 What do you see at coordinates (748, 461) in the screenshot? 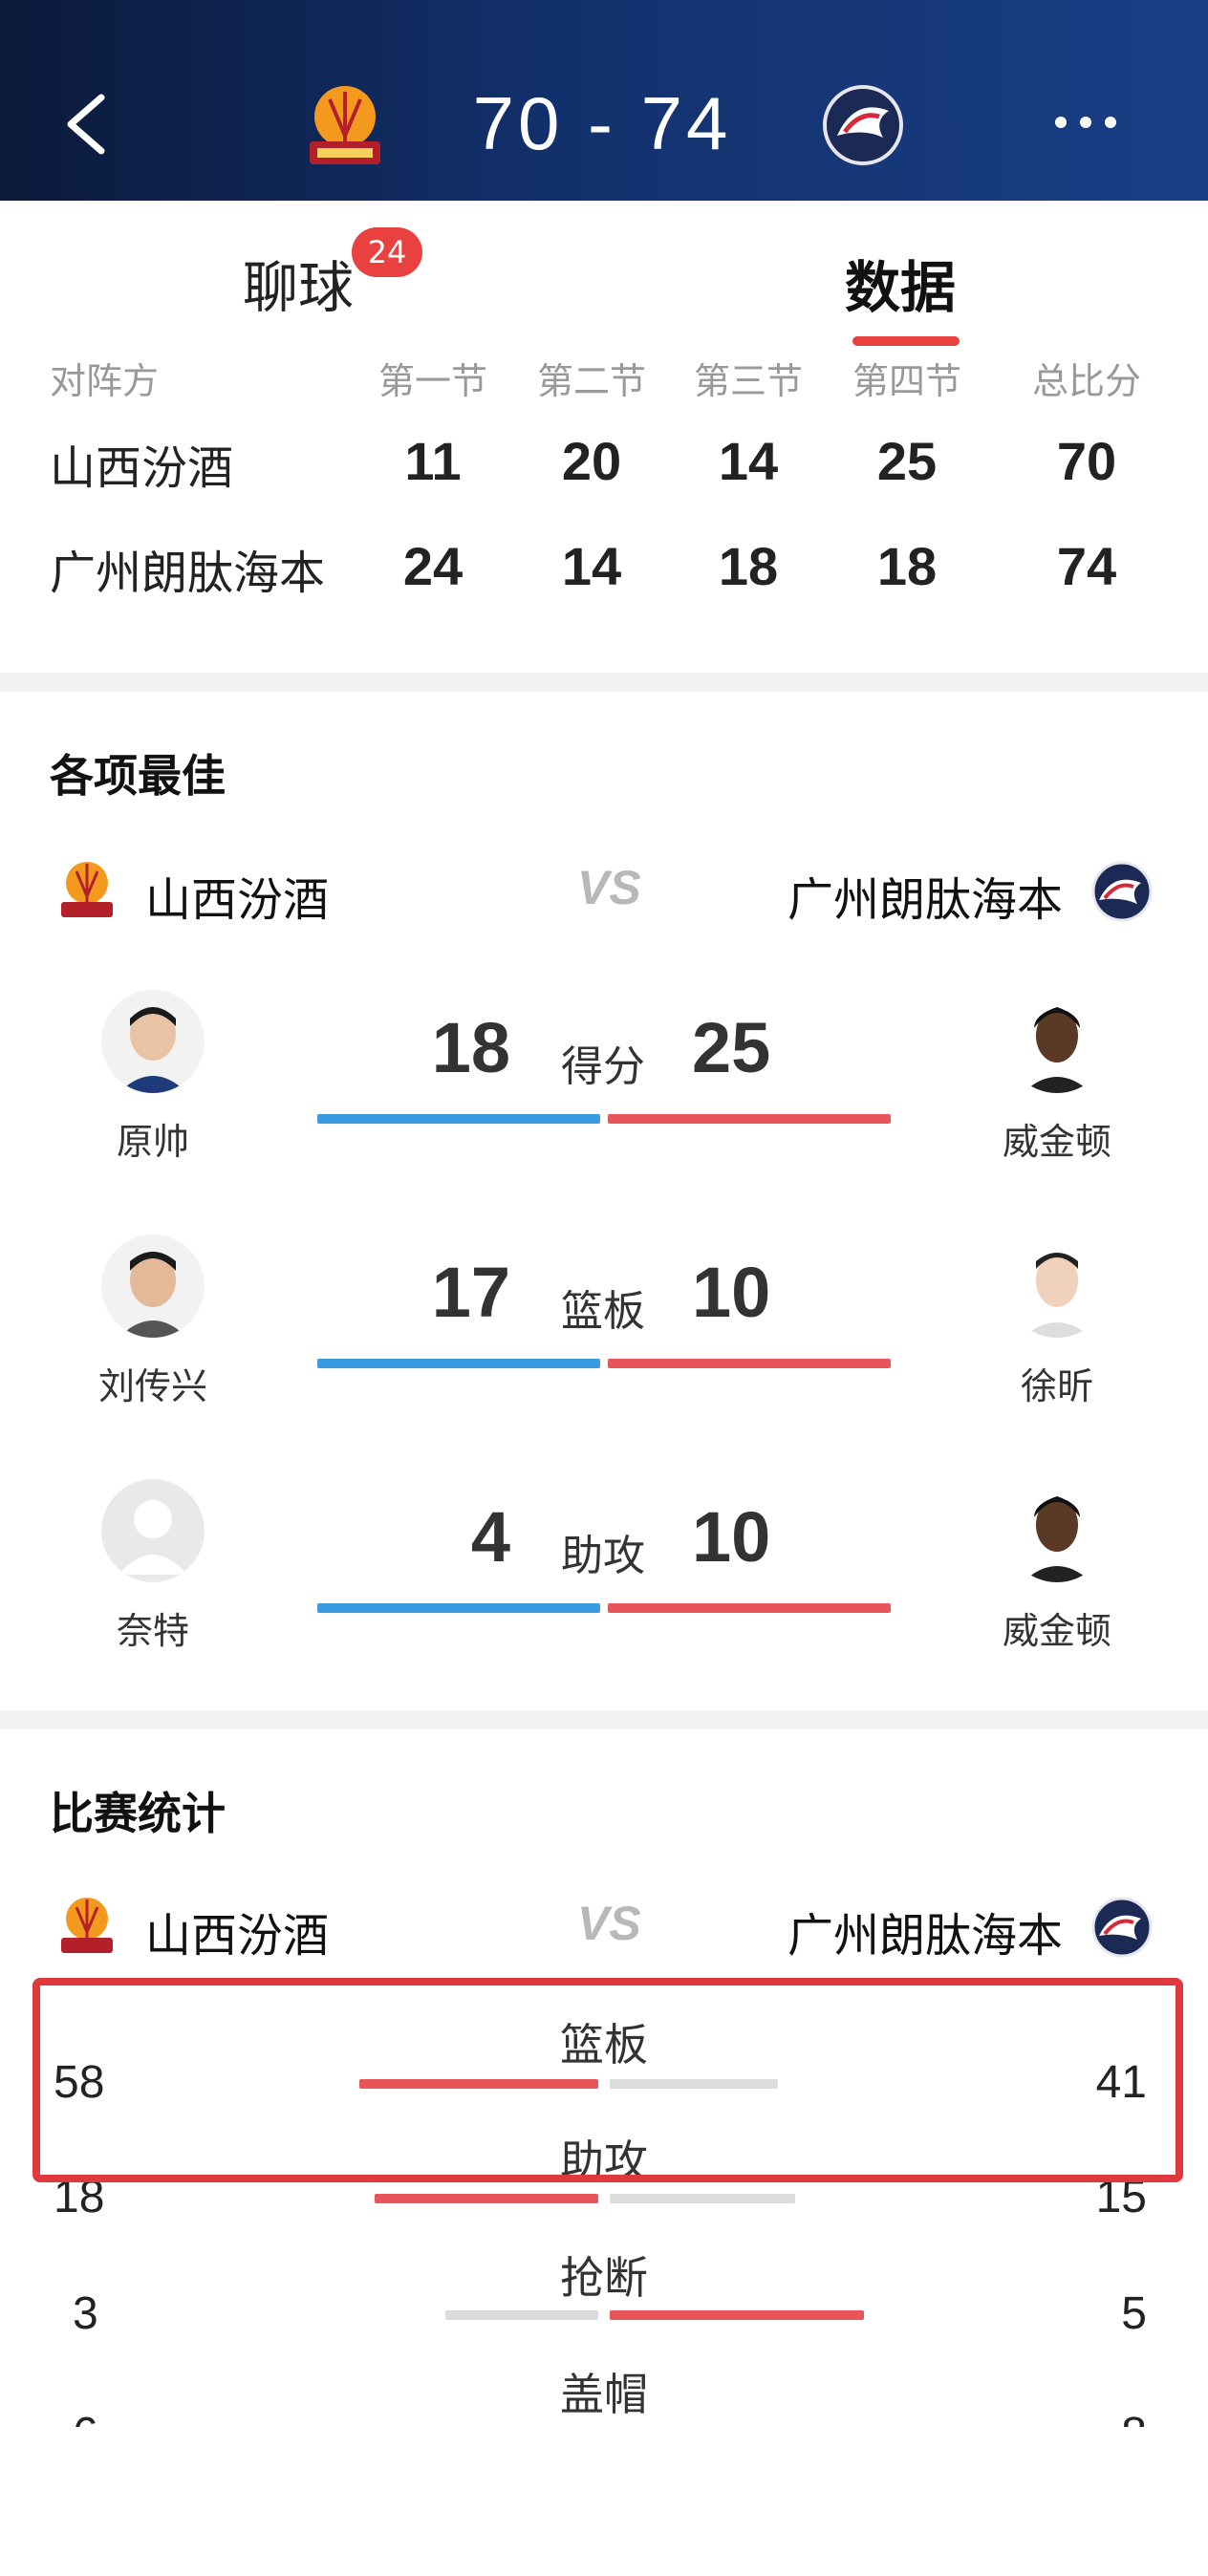
I see `row-q3: 14` at bounding box center [748, 461].